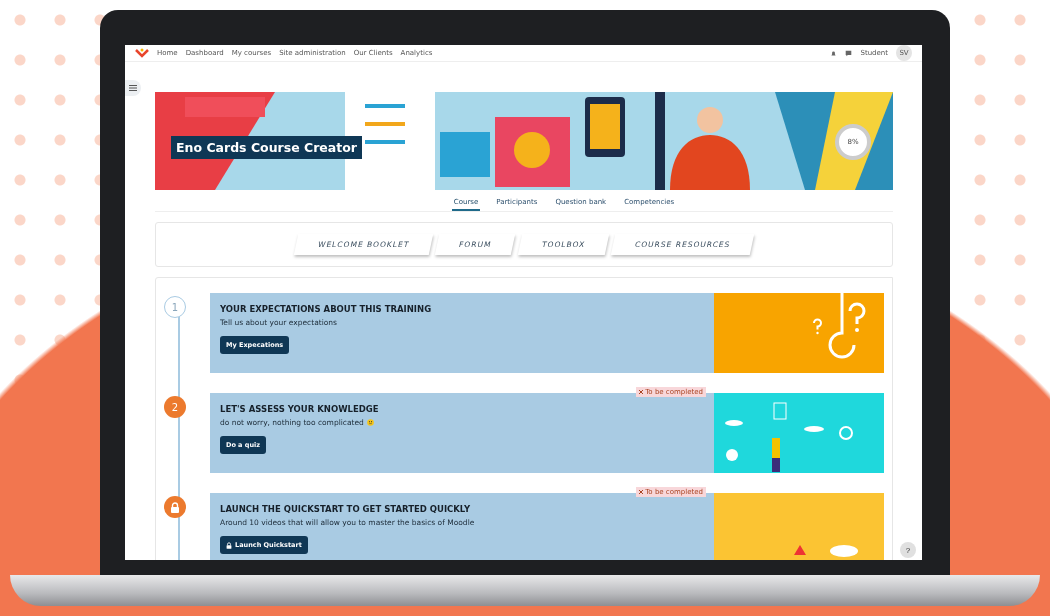 This screenshot has width=1050, height=616. Describe the element at coordinates (326, 309) in the screenshot. I see `section-title: YOUR EXPECTATIONS ABOUT THIS TRAINING` at that location.